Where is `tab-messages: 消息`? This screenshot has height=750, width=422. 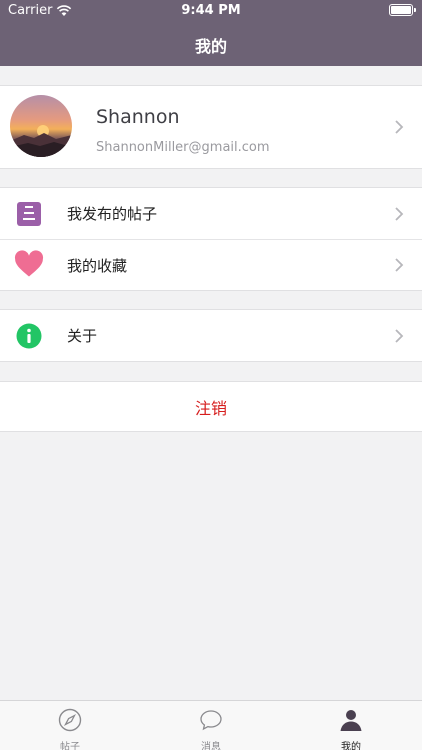
tab-messages: 消息 is located at coordinates (211, 725).